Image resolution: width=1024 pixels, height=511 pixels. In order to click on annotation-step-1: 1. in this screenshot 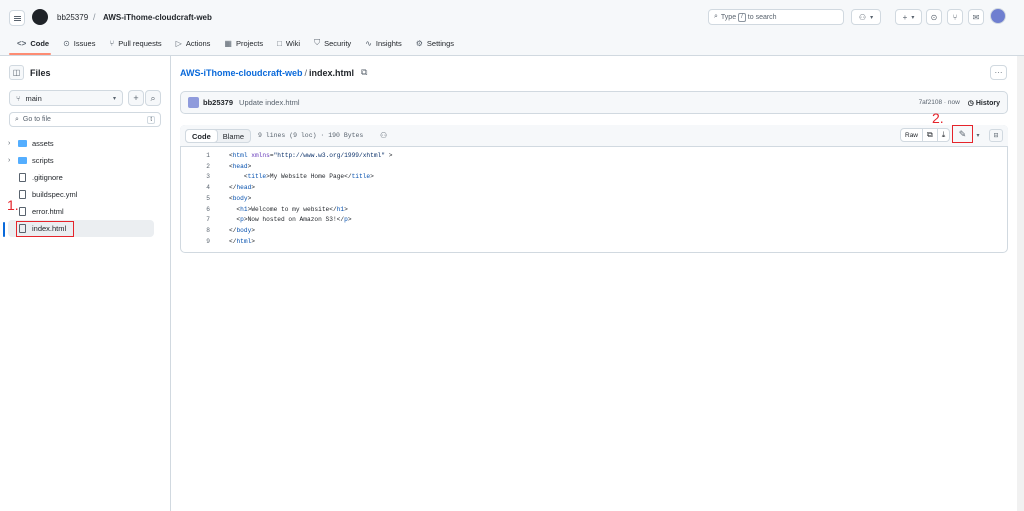, I will do `click(13, 205)`.